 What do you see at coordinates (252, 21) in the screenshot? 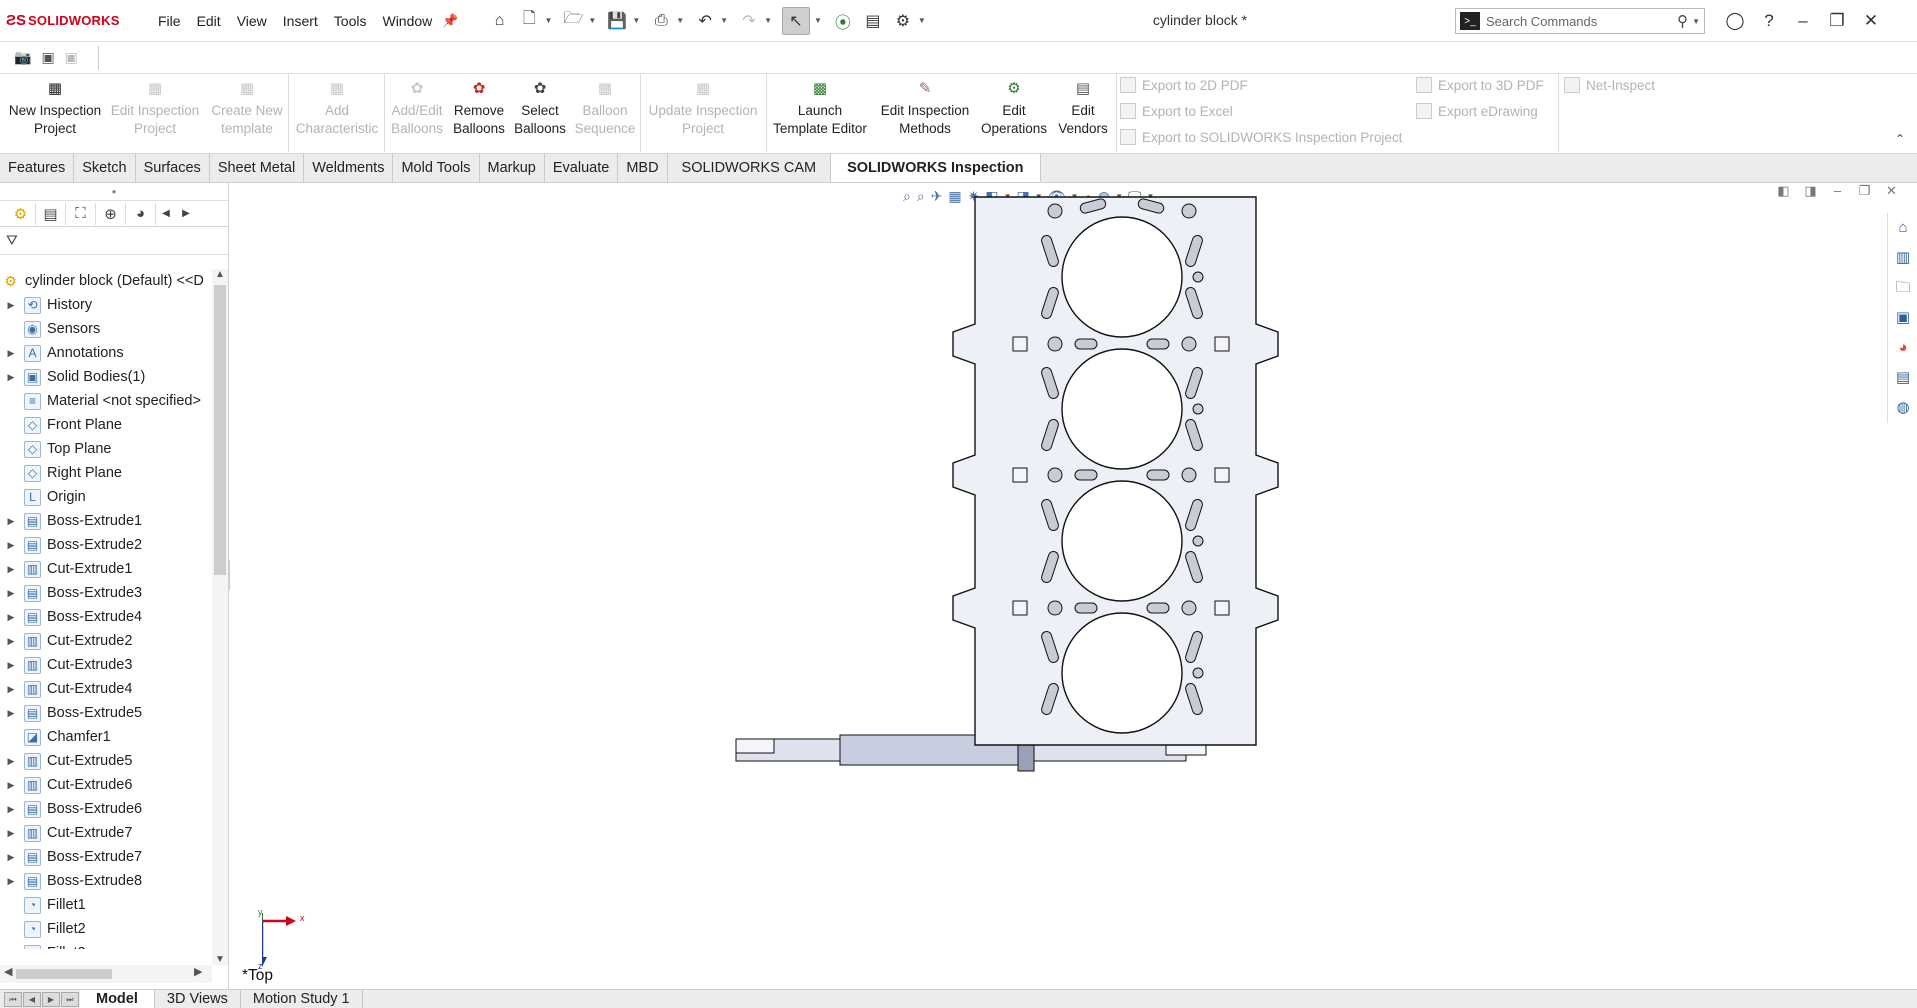
I see `menu-view: View` at bounding box center [252, 21].